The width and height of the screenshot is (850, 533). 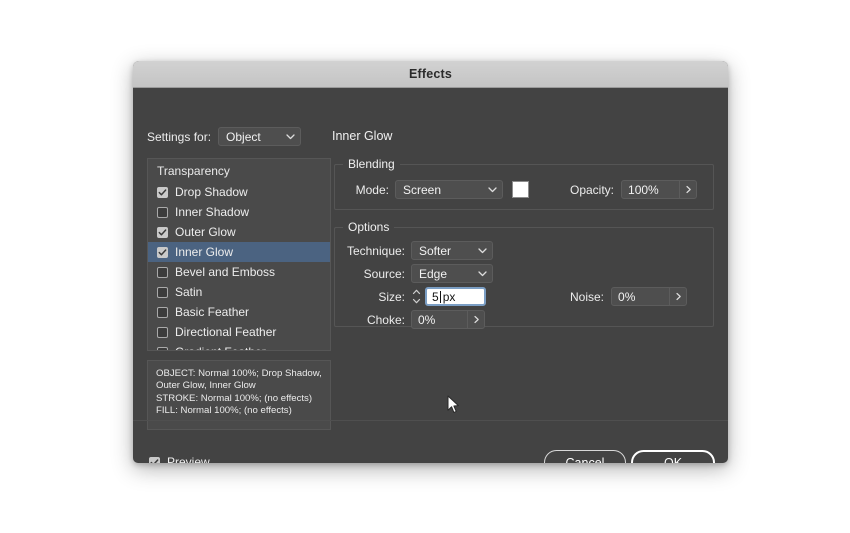 What do you see at coordinates (204, 252) in the screenshot?
I see `list-item-label: Inner Glow` at bounding box center [204, 252].